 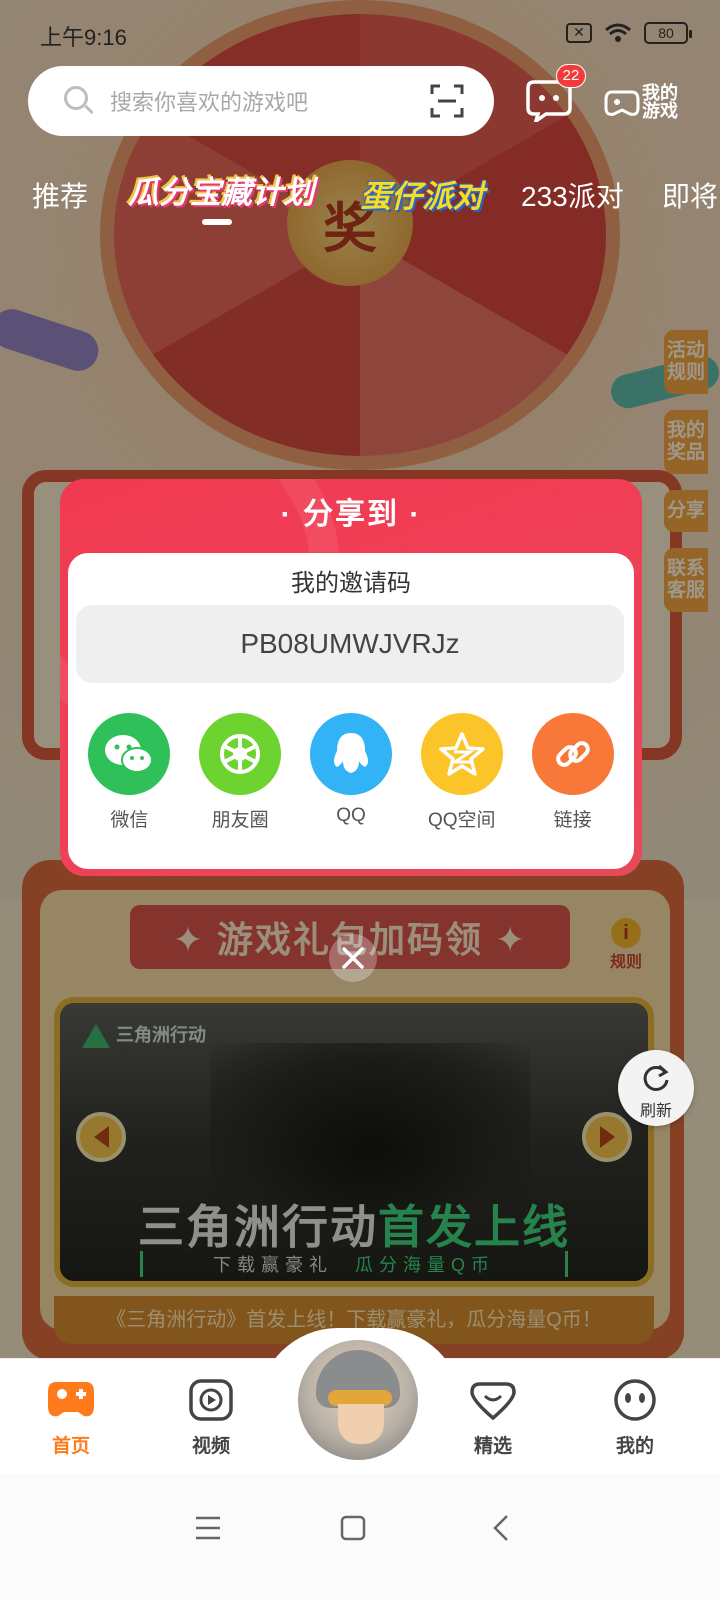 What do you see at coordinates (210, 1446) in the screenshot?
I see `nav-video-label: 视频` at bounding box center [210, 1446].